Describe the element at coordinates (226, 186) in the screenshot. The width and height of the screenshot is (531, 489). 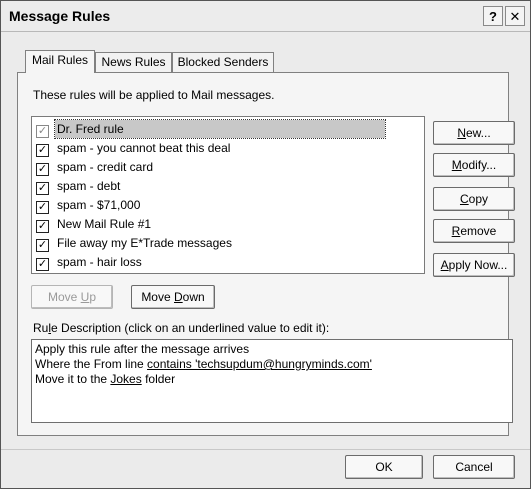
I see `rule-item: ✓ spam - debt` at that location.